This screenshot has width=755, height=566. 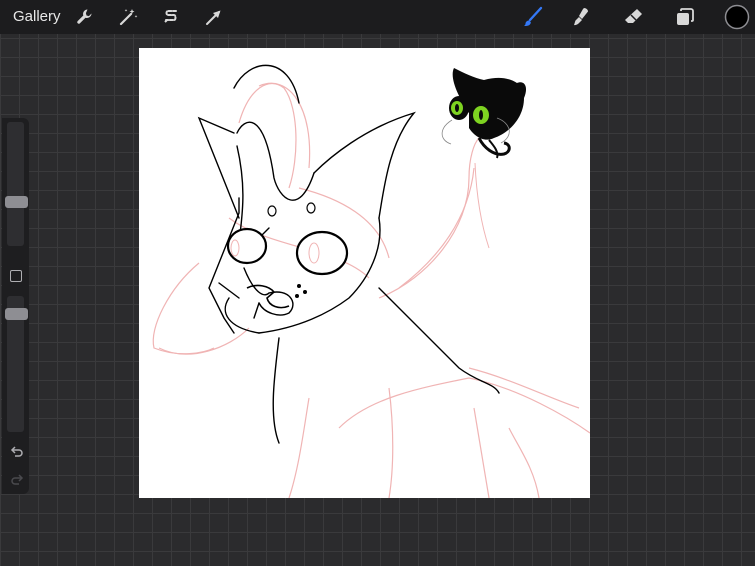 What do you see at coordinates (685, 17) in the screenshot?
I see `layers-icon` at bounding box center [685, 17].